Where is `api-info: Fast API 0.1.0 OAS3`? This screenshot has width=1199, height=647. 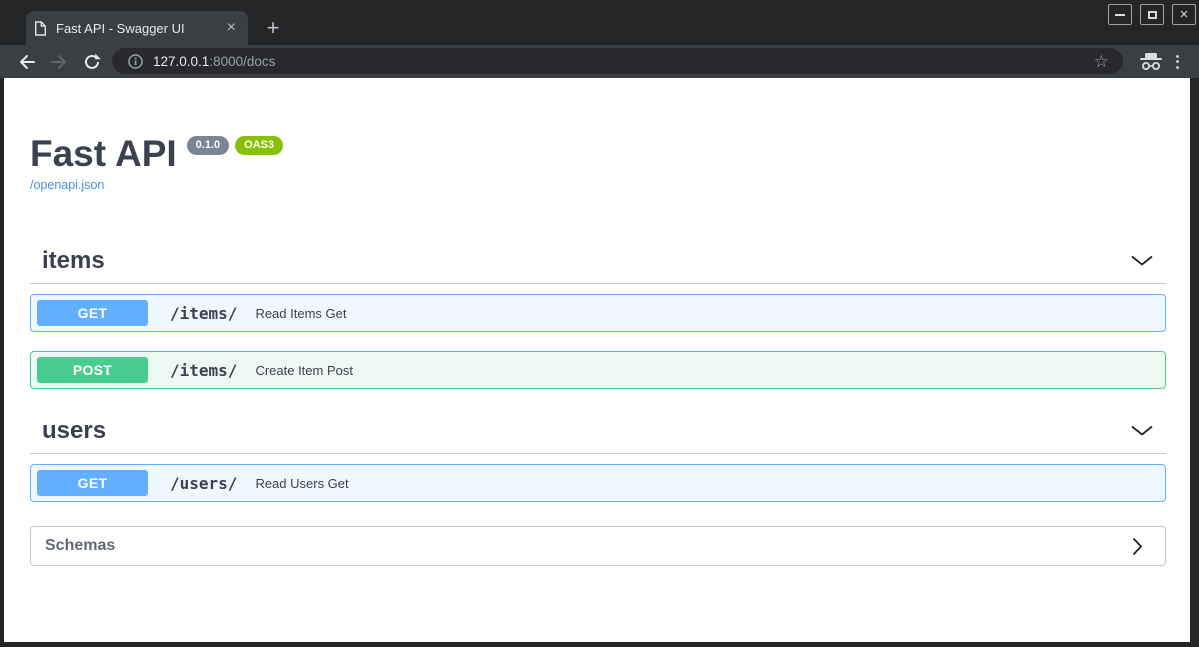 api-info: Fast API 0.1.0 OAS3 is located at coordinates (598, 153).